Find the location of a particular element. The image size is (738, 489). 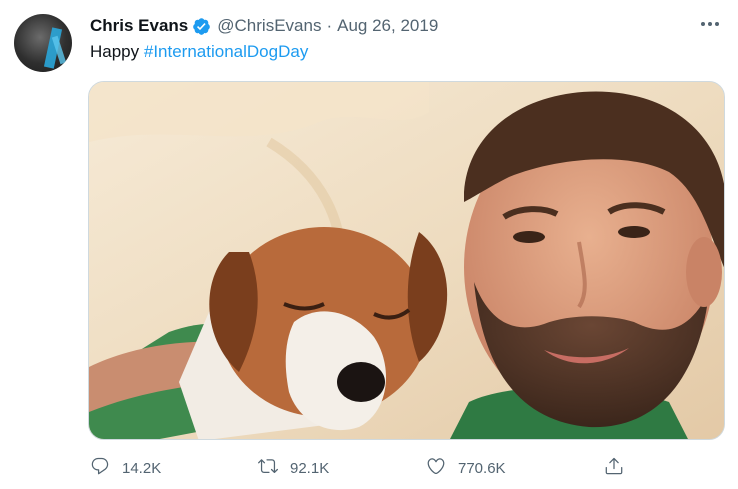

tweet-date: Aug 26, 2019 is located at coordinates (387, 26).